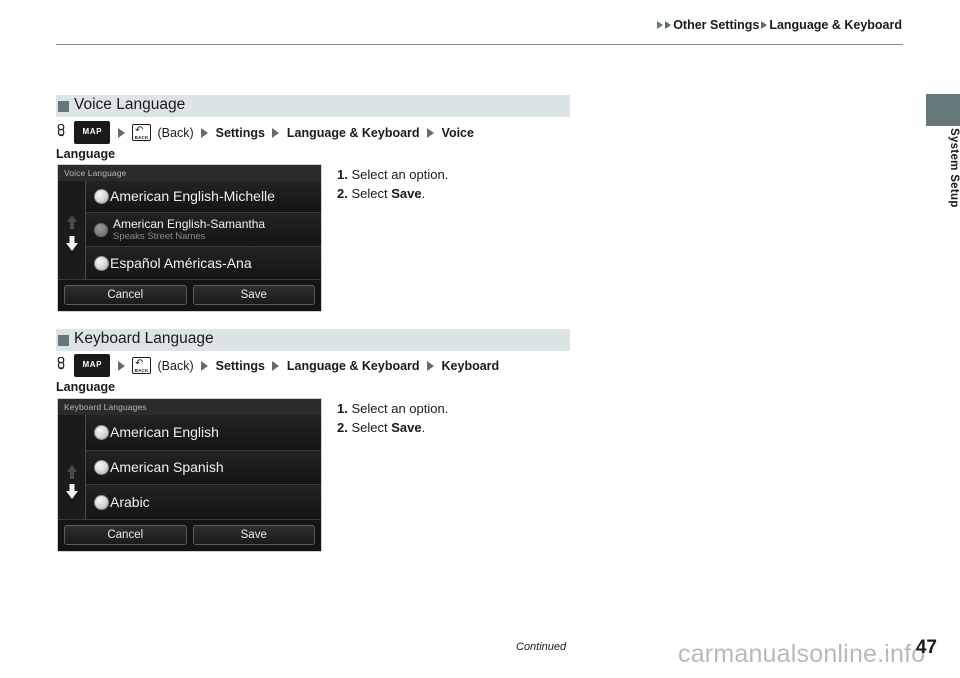  I want to click on section-title: Voice Language, so click(130, 105).